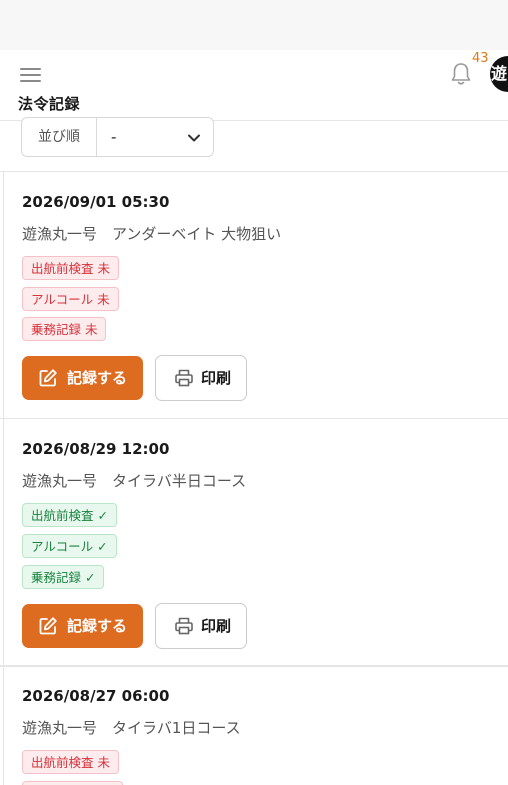 The image size is (508, 785). I want to click on sort-selected-value: -, so click(114, 137).